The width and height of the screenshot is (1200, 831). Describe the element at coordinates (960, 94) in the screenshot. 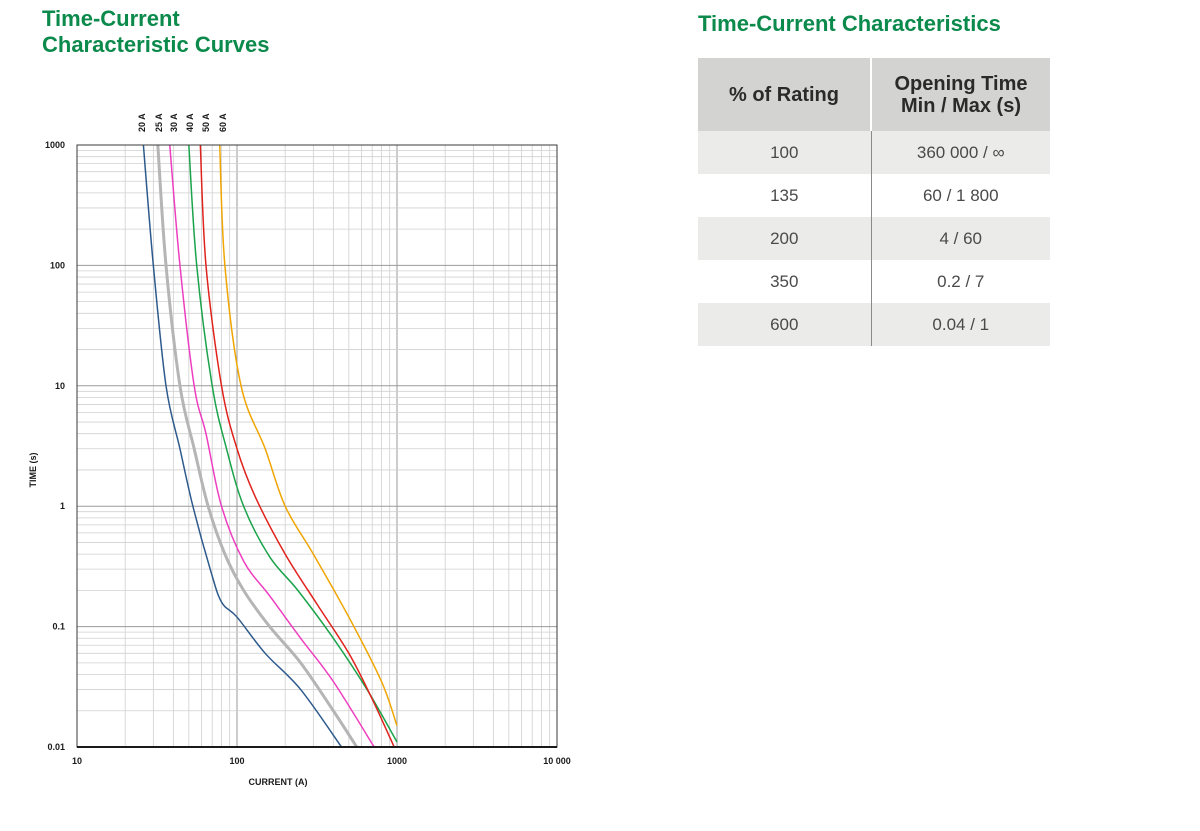

I see `header-opening-time: Opening Time Min / Max (s)` at that location.